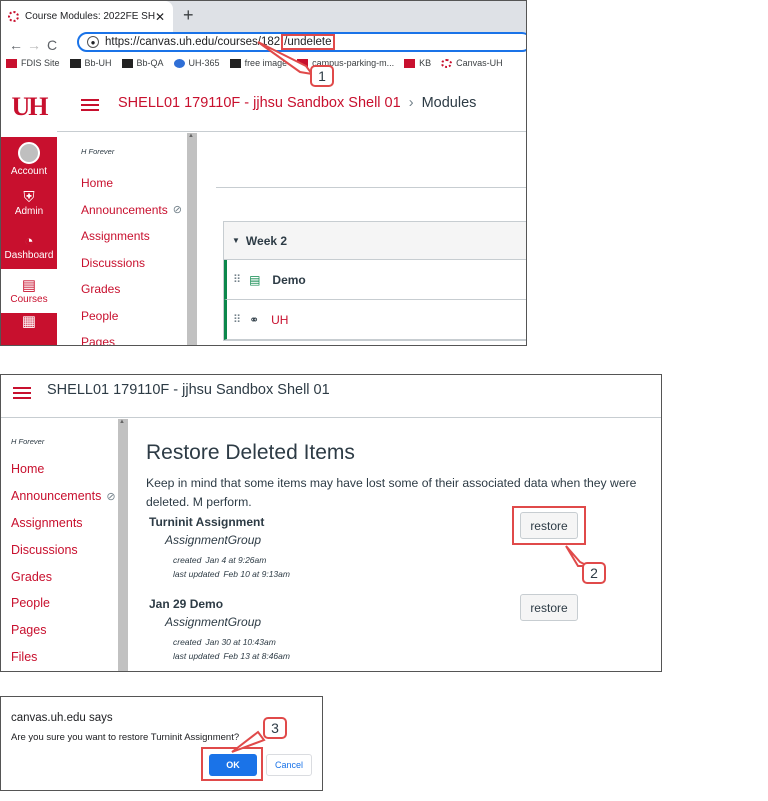  Describe the element at coordinates (375, 241) in the screenshot. I see `module-header: ▼ Week 2` at that location.